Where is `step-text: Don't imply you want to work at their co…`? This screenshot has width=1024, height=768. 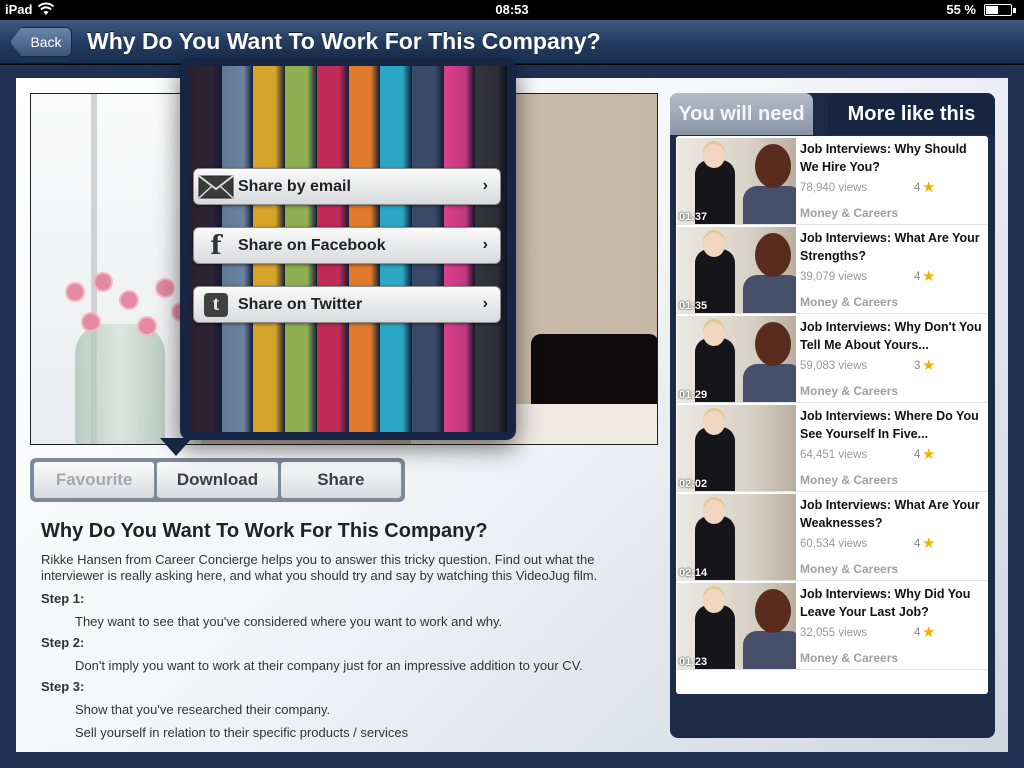 step-text: Don't imply you want to work at their co… is located at coordinates (329, 665).